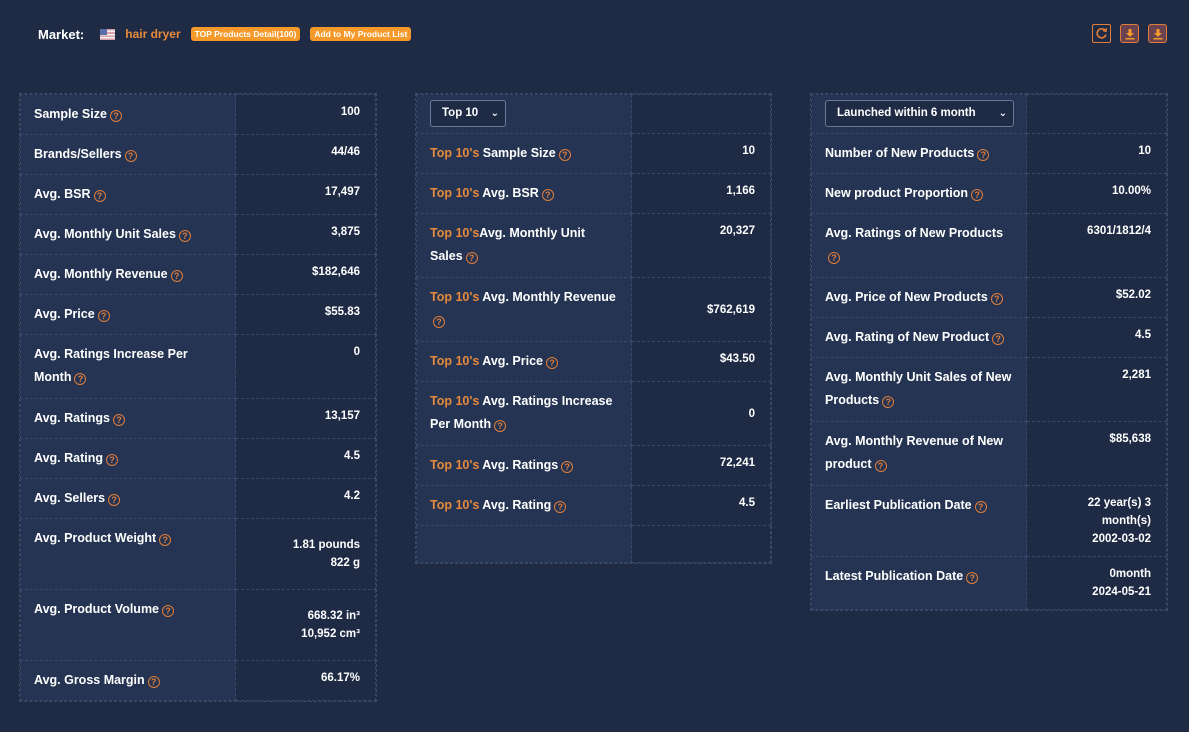  What do you see at coordinates (1144, 151) in the screenshot?
I see `stat-value: 10` at bounding box center [1144, 151].